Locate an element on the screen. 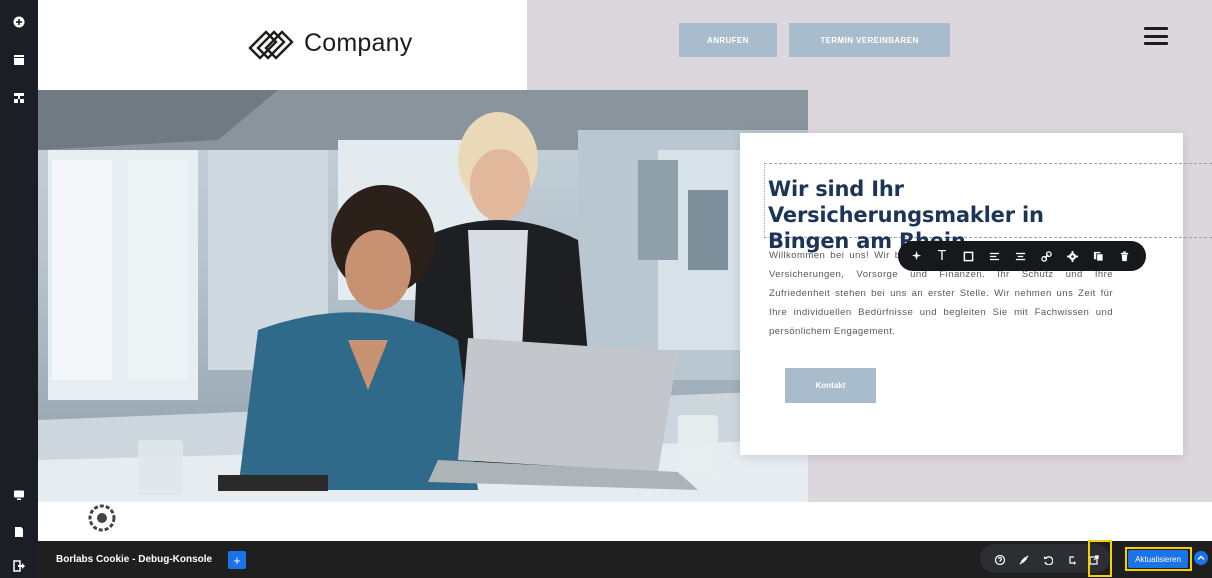  company-logo: Company is located at coordinates (329, 43).